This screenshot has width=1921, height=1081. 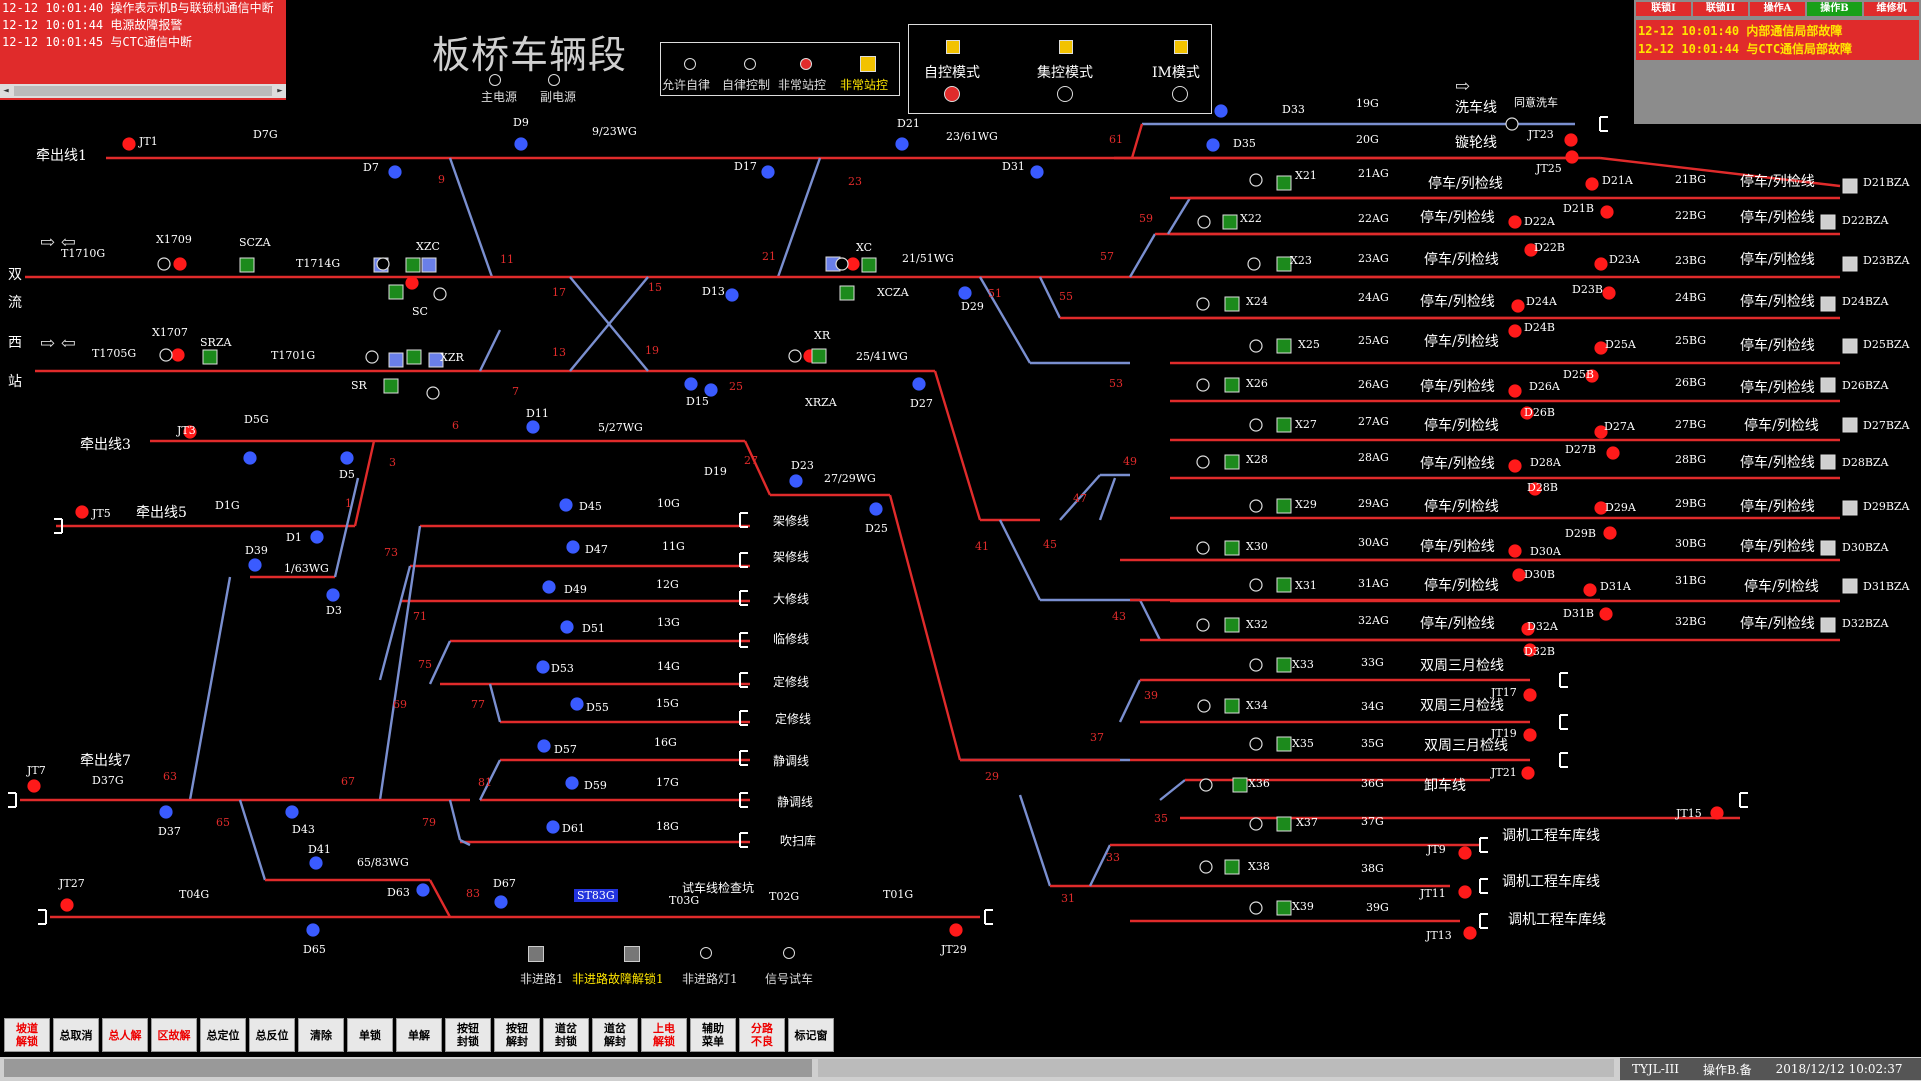 What do you see at coordinates (223, 1035) in the screenshot?
I see `command-button: 总定位` at bounding box center [223, 1035].